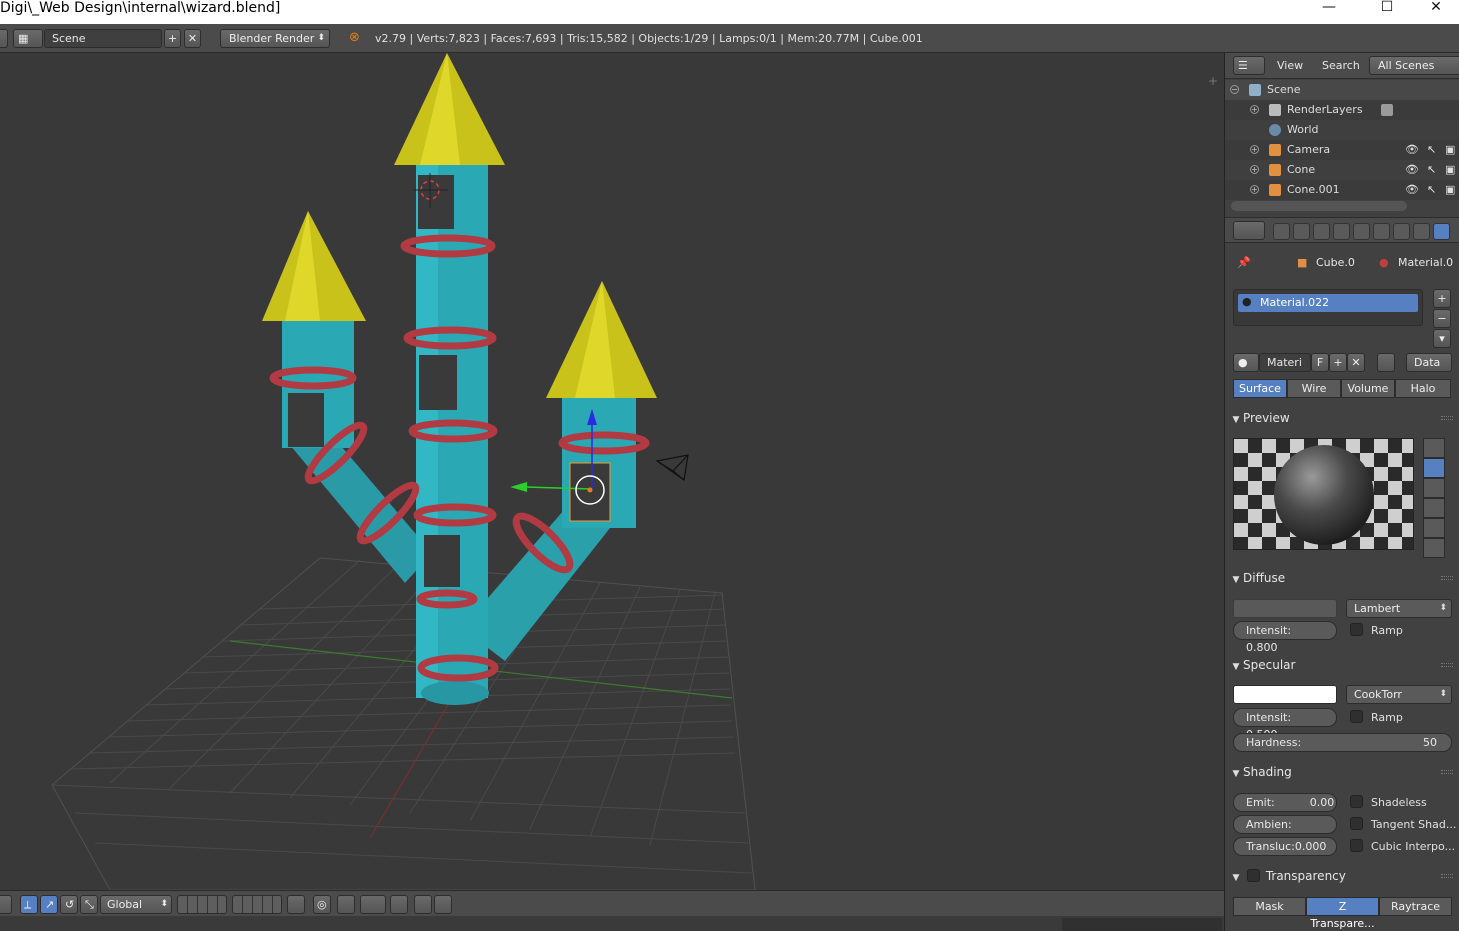  I want to click on diffuse-panel-header: ▼ Diffuse, so click(1342, 578).